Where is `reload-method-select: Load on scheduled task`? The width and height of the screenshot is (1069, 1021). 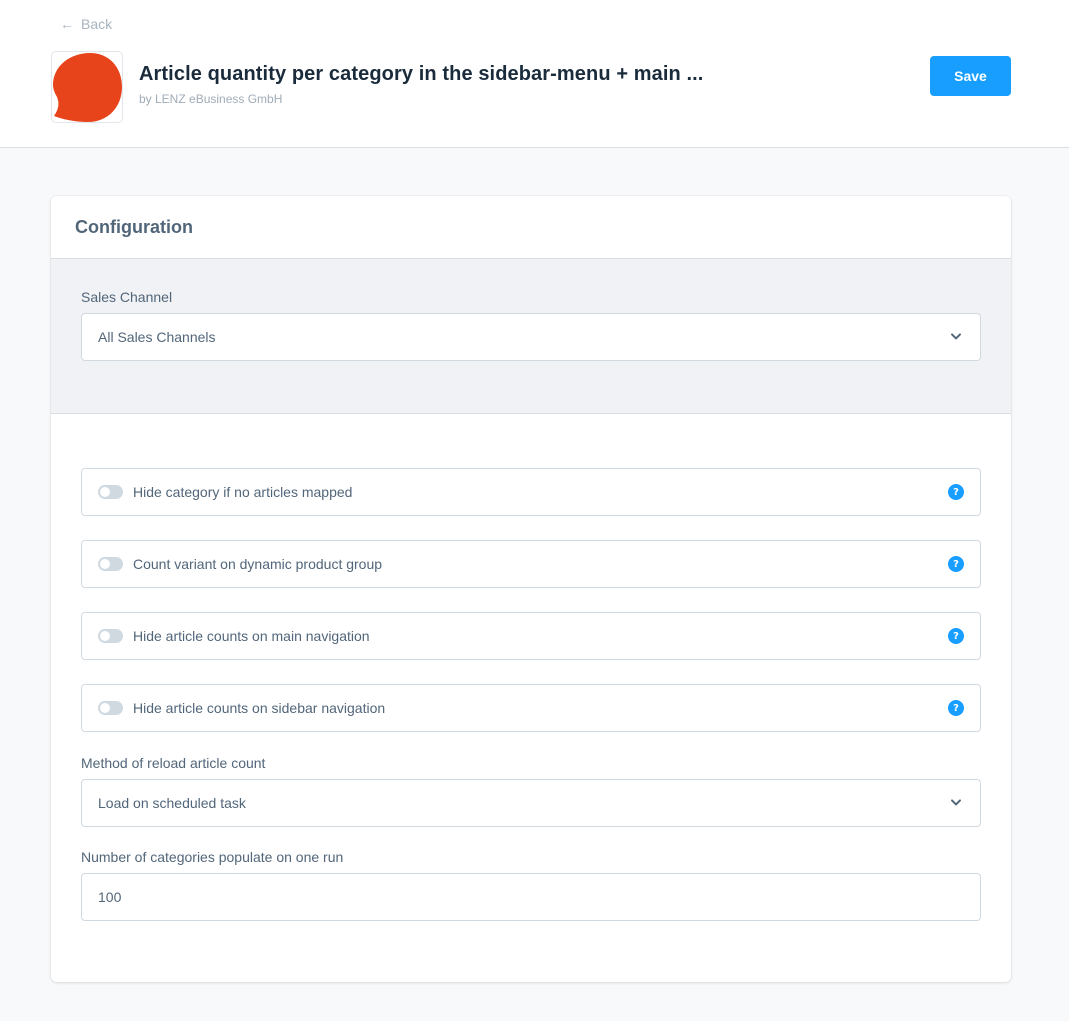 reload-method-select: Load on scheduled task is located at coordinates (531, 803).